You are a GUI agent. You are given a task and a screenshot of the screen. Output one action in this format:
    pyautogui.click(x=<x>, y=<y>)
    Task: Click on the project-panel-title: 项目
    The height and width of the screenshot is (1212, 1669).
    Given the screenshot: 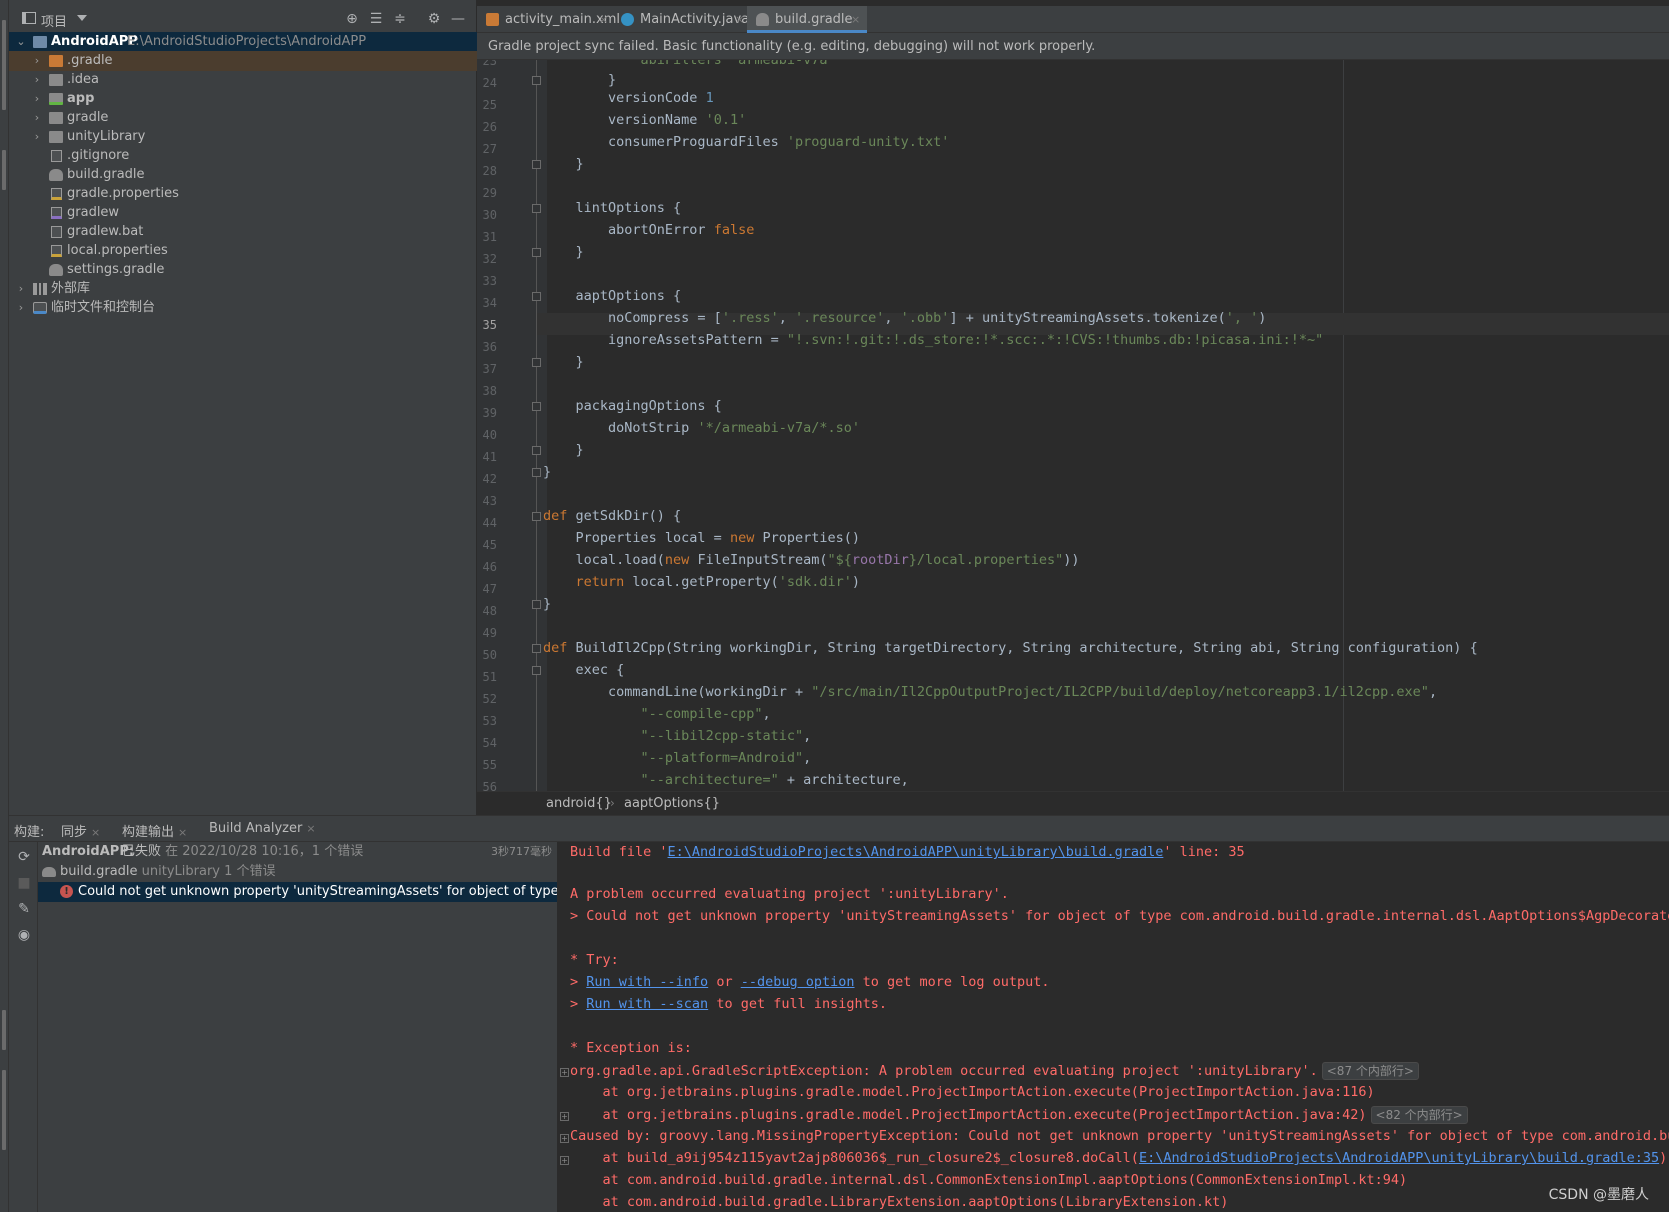 What is the action you would take?
    pyautogui.click(x=54, y=20)
    